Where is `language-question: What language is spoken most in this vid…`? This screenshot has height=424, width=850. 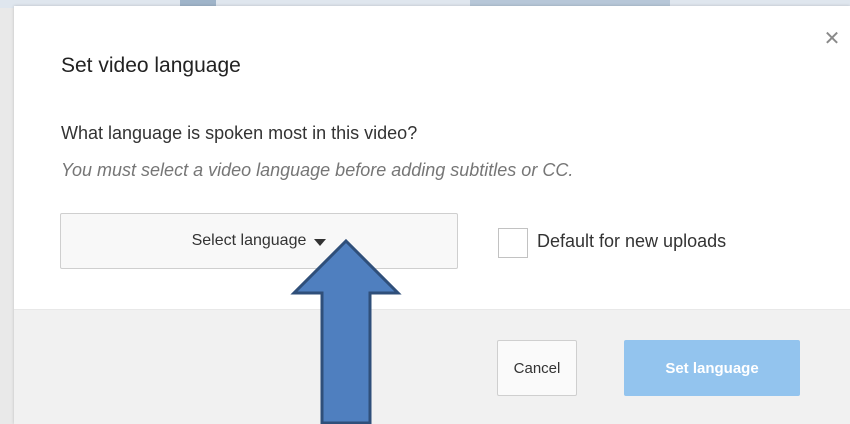
language-question: What language is spoken most in this vid… is located at coordinates (239, 133).